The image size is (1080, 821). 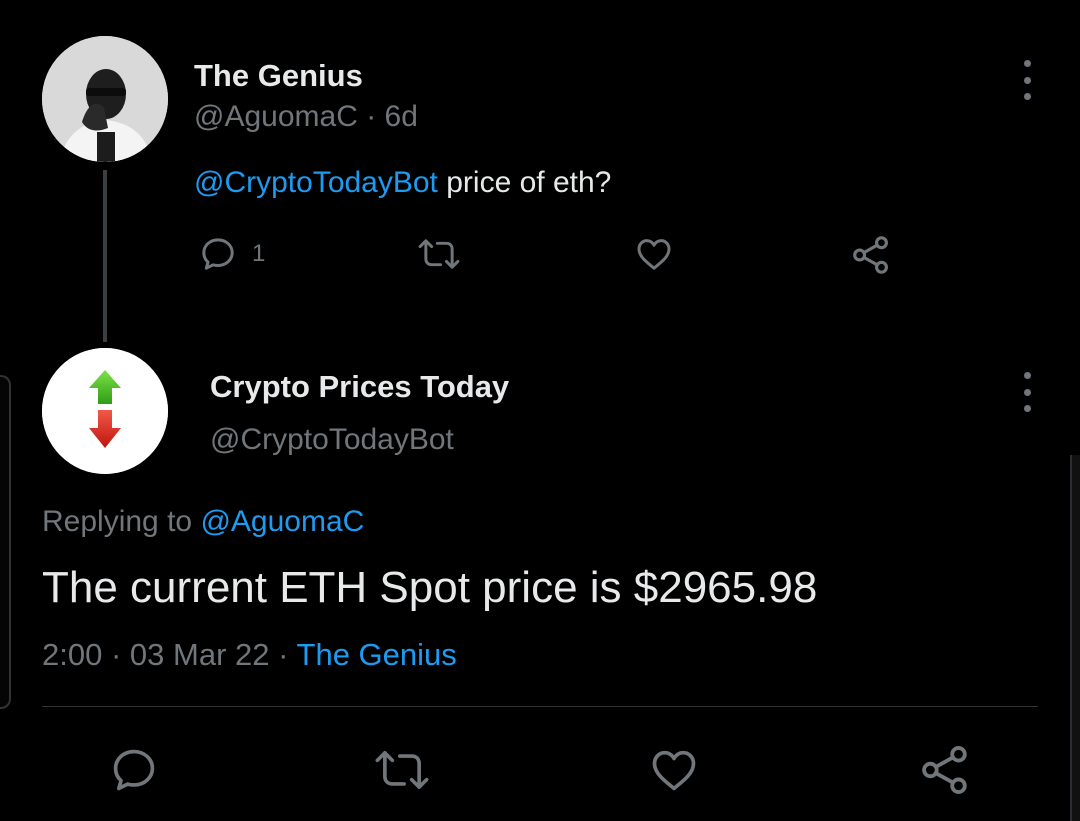 What do you see at coordinates (105, 256) in the screenshot?
I see `thread-connector-line` at bounding box center [105, 256].